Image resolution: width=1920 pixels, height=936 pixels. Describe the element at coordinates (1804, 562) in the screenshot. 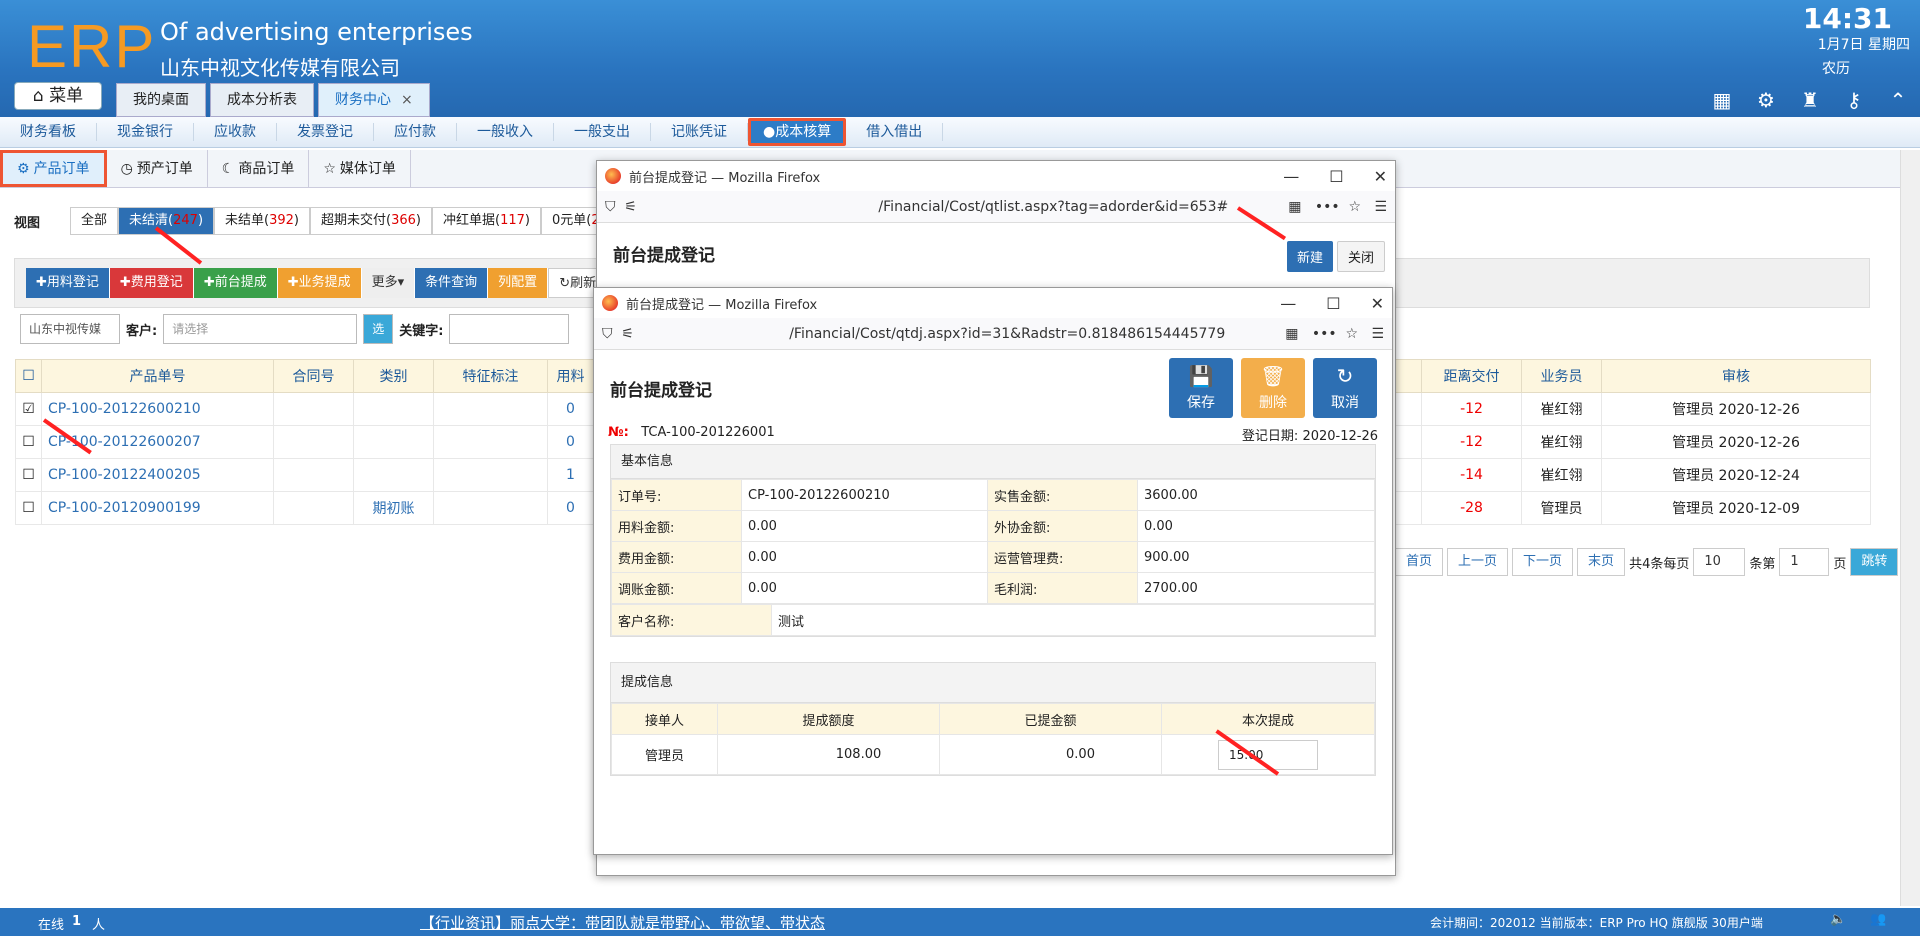

I see `page-input: 1` at that location.